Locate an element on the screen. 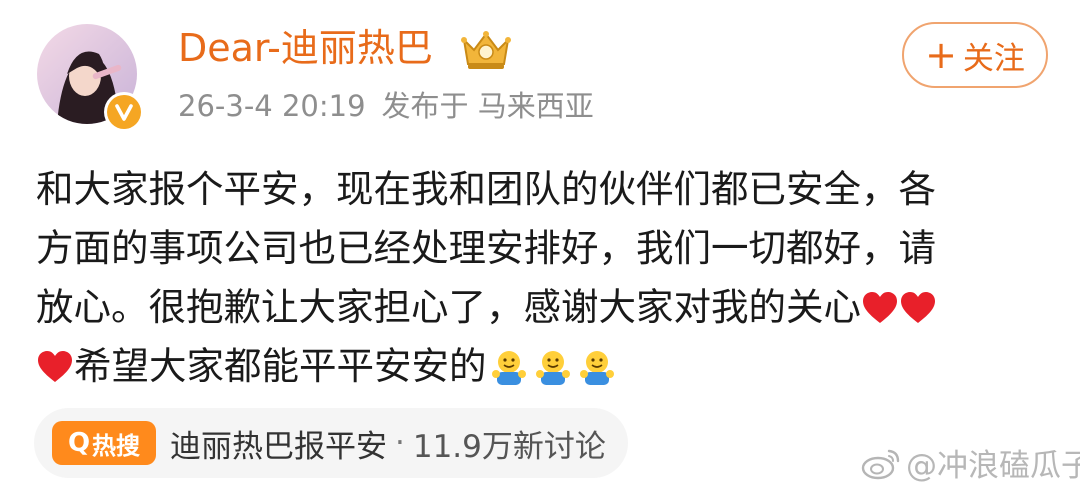 The width and height of the screenshot is (1080, 485). weibo-logo-icon is located at coordinates (880, 464).